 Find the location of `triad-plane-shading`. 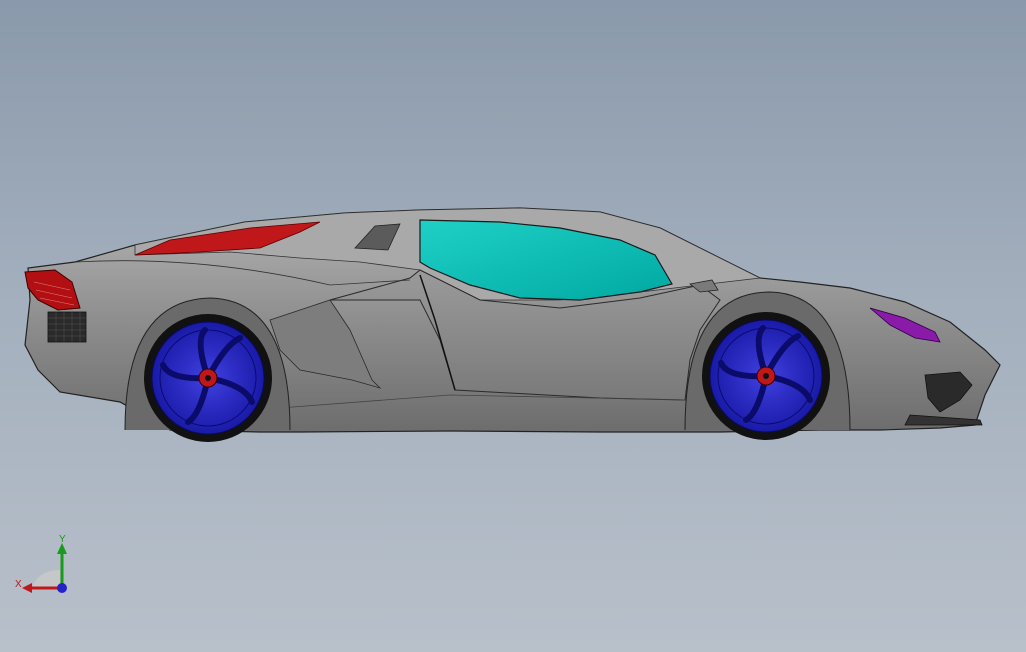

triad-plane-shading is located at coordinates (46, 579).